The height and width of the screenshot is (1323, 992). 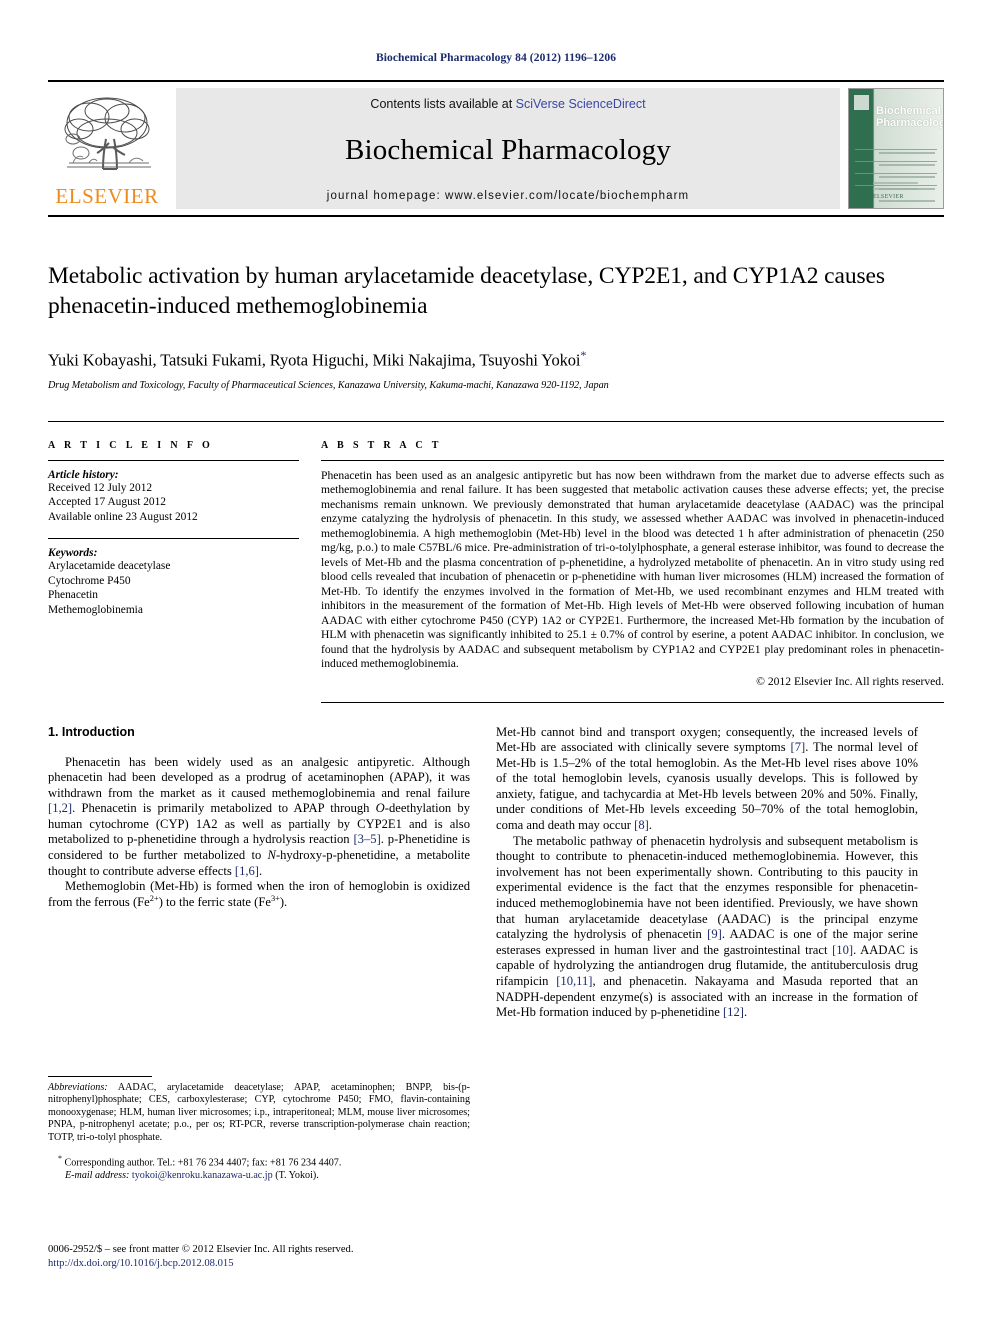 What do you see at coordinates (714, 934) in the screenshot?
I see `citation-link: [9]` at bounding box center [714, 934].